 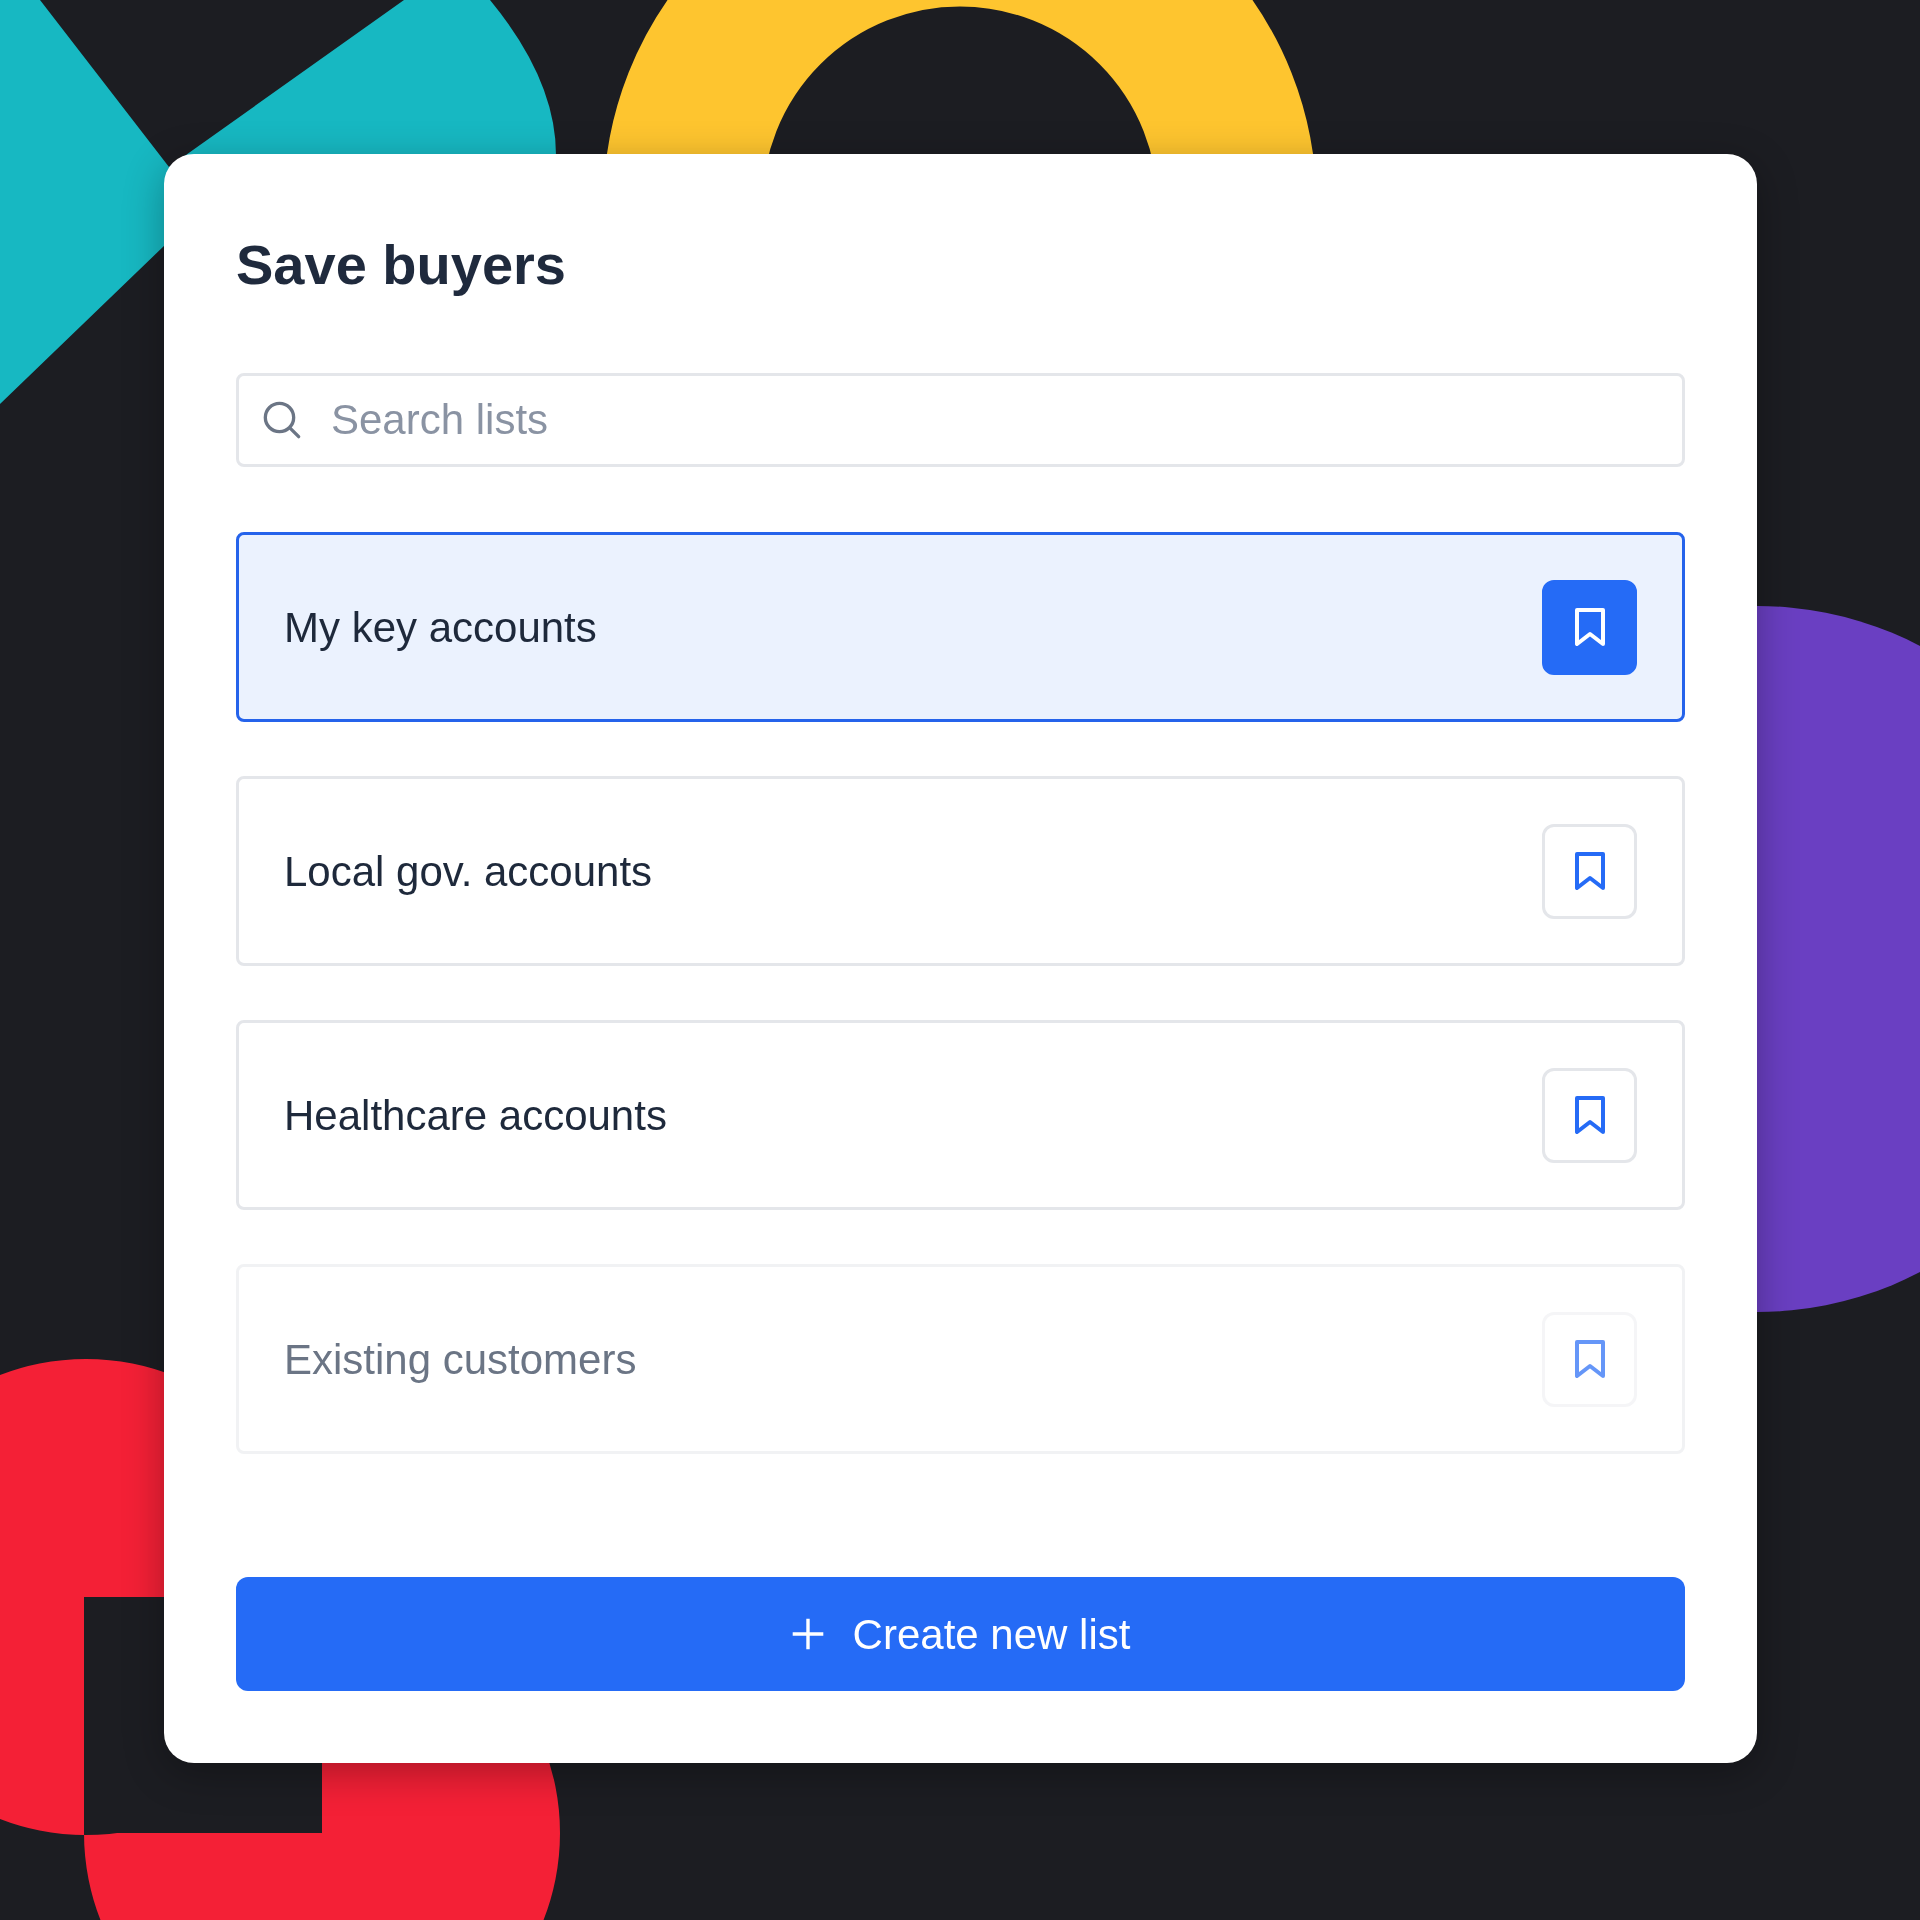 What do you see at coordinates (282, 420) in the screenshot?
I see `search-icon` at bounding box center [282, 420].